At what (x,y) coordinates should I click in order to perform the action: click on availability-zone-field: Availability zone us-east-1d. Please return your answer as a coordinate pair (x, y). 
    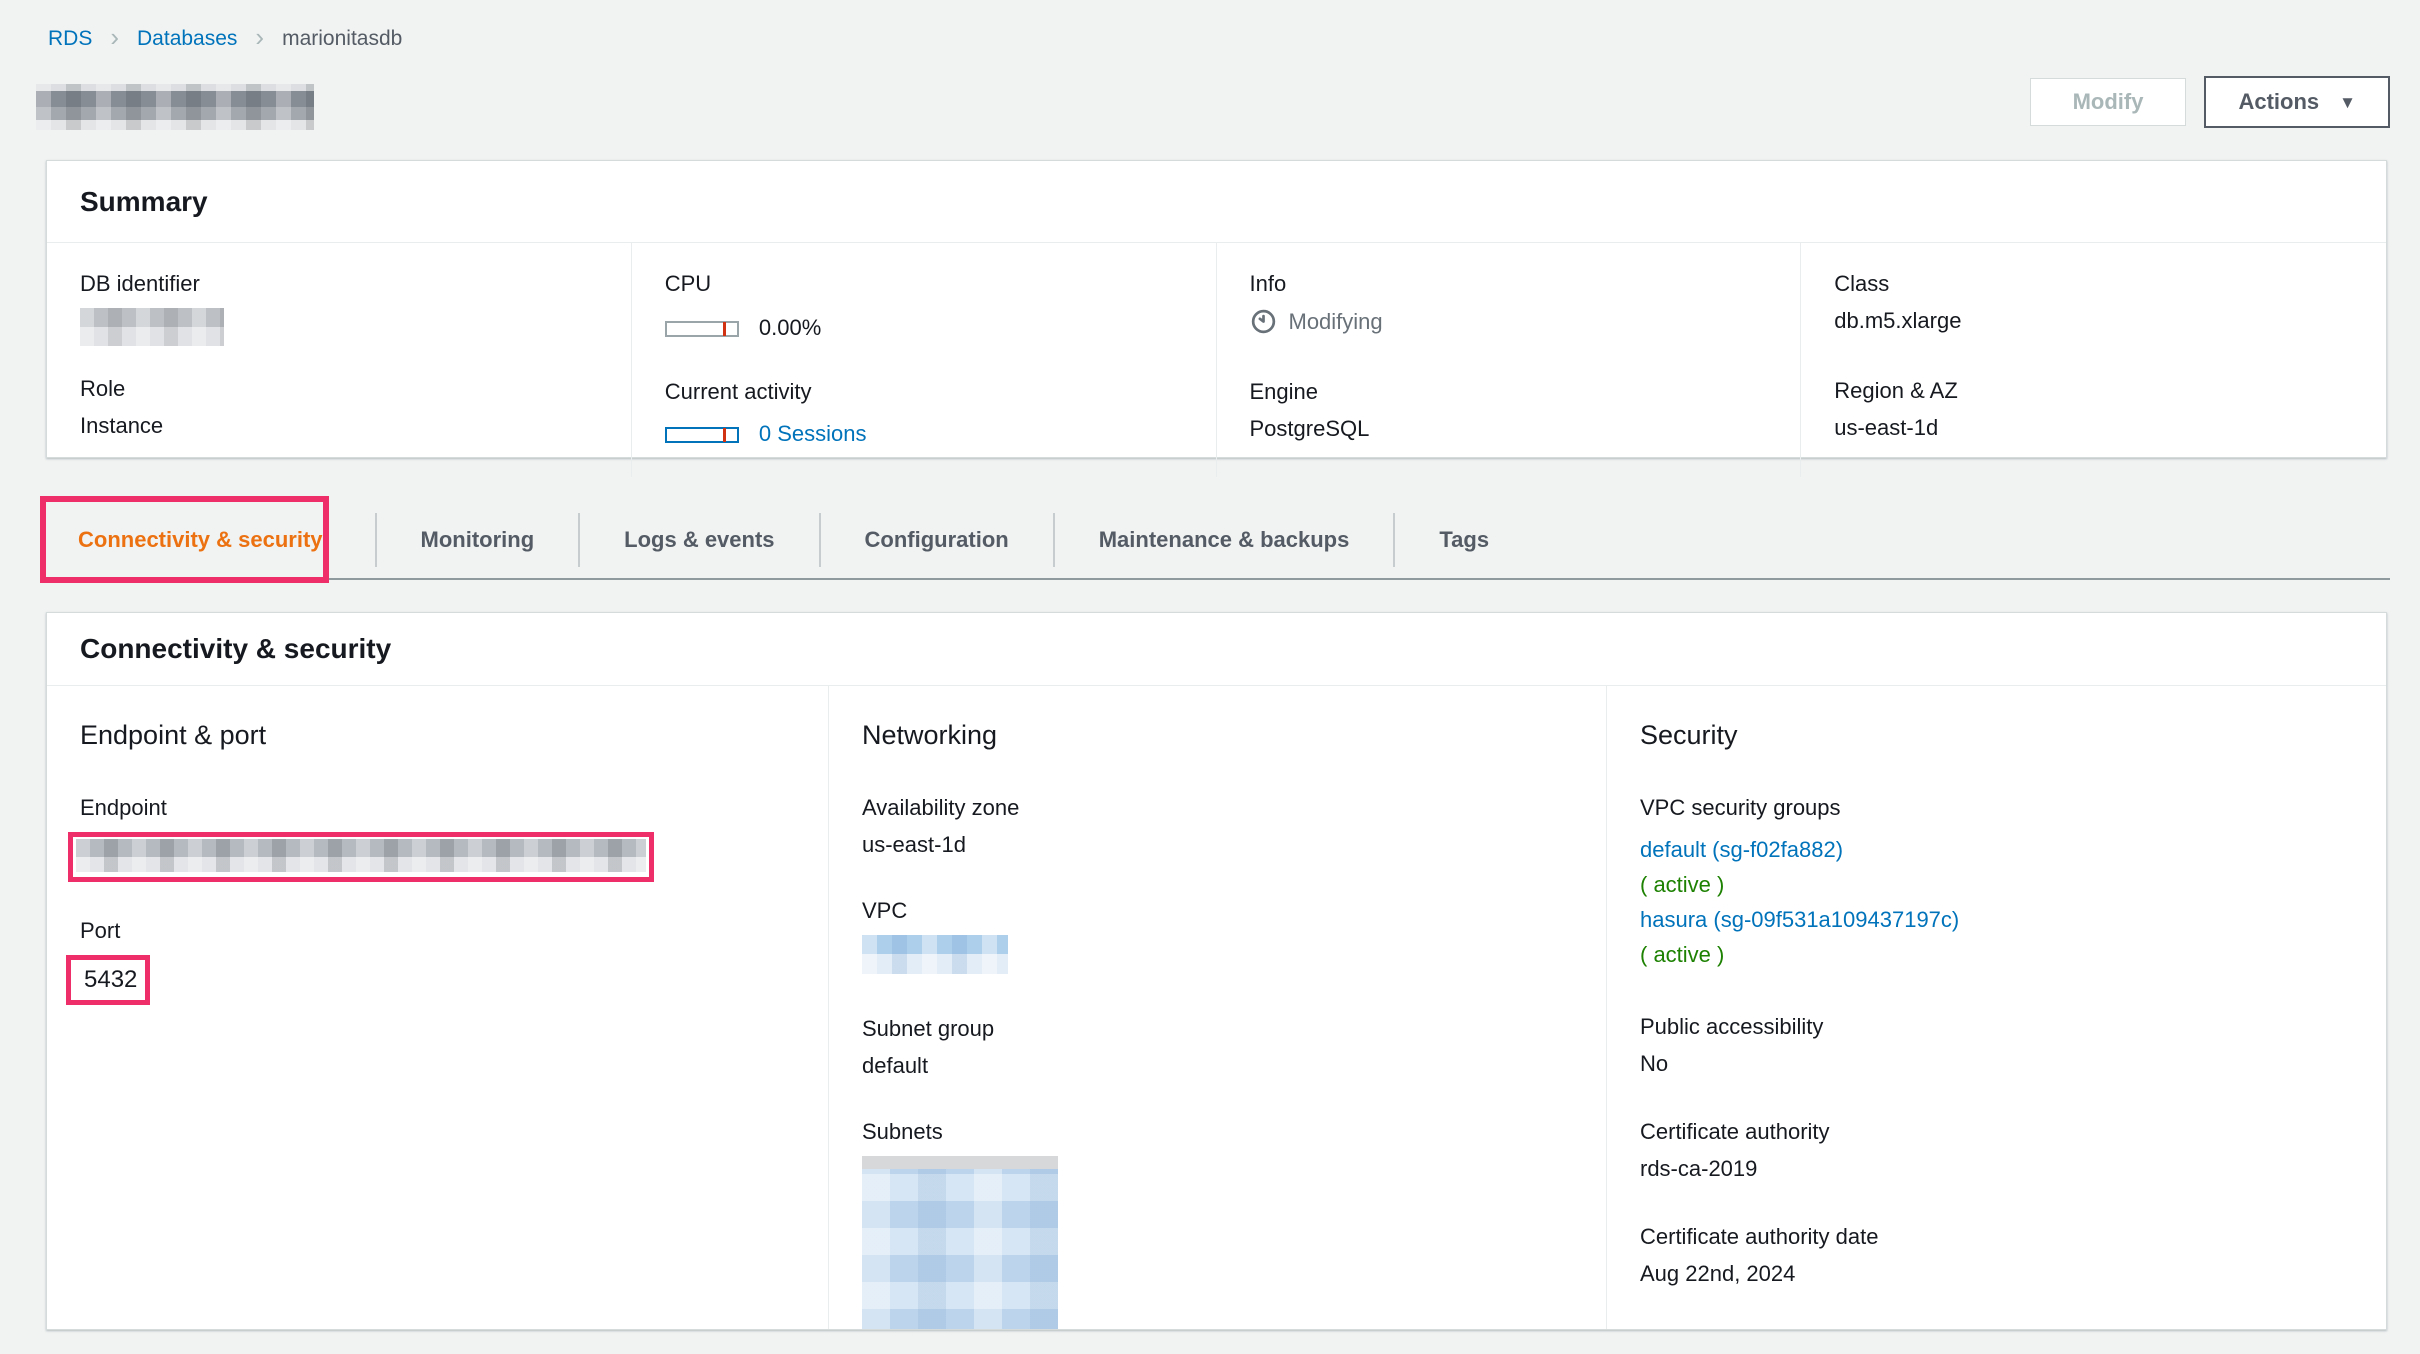
    Looking at the image, I should click on (1217, 826).